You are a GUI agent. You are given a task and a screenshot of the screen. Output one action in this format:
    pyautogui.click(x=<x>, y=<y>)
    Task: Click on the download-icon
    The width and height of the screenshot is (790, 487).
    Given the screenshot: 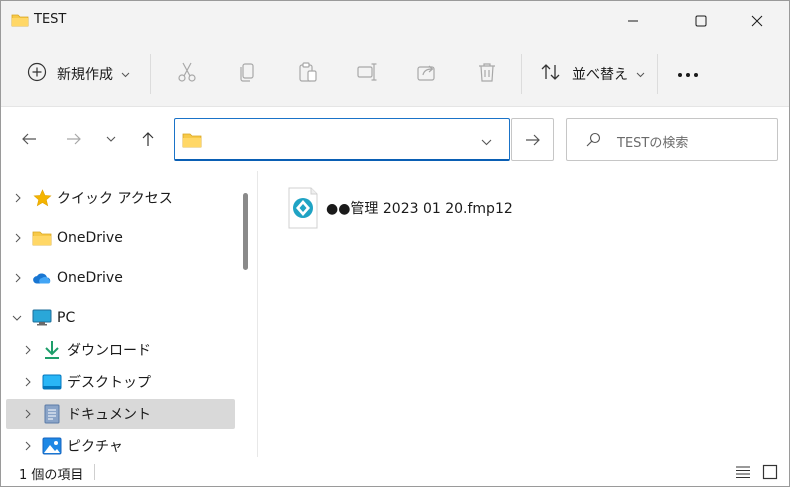 What is the action you would take?
    pyautogui.click(x=52, y=350)
    